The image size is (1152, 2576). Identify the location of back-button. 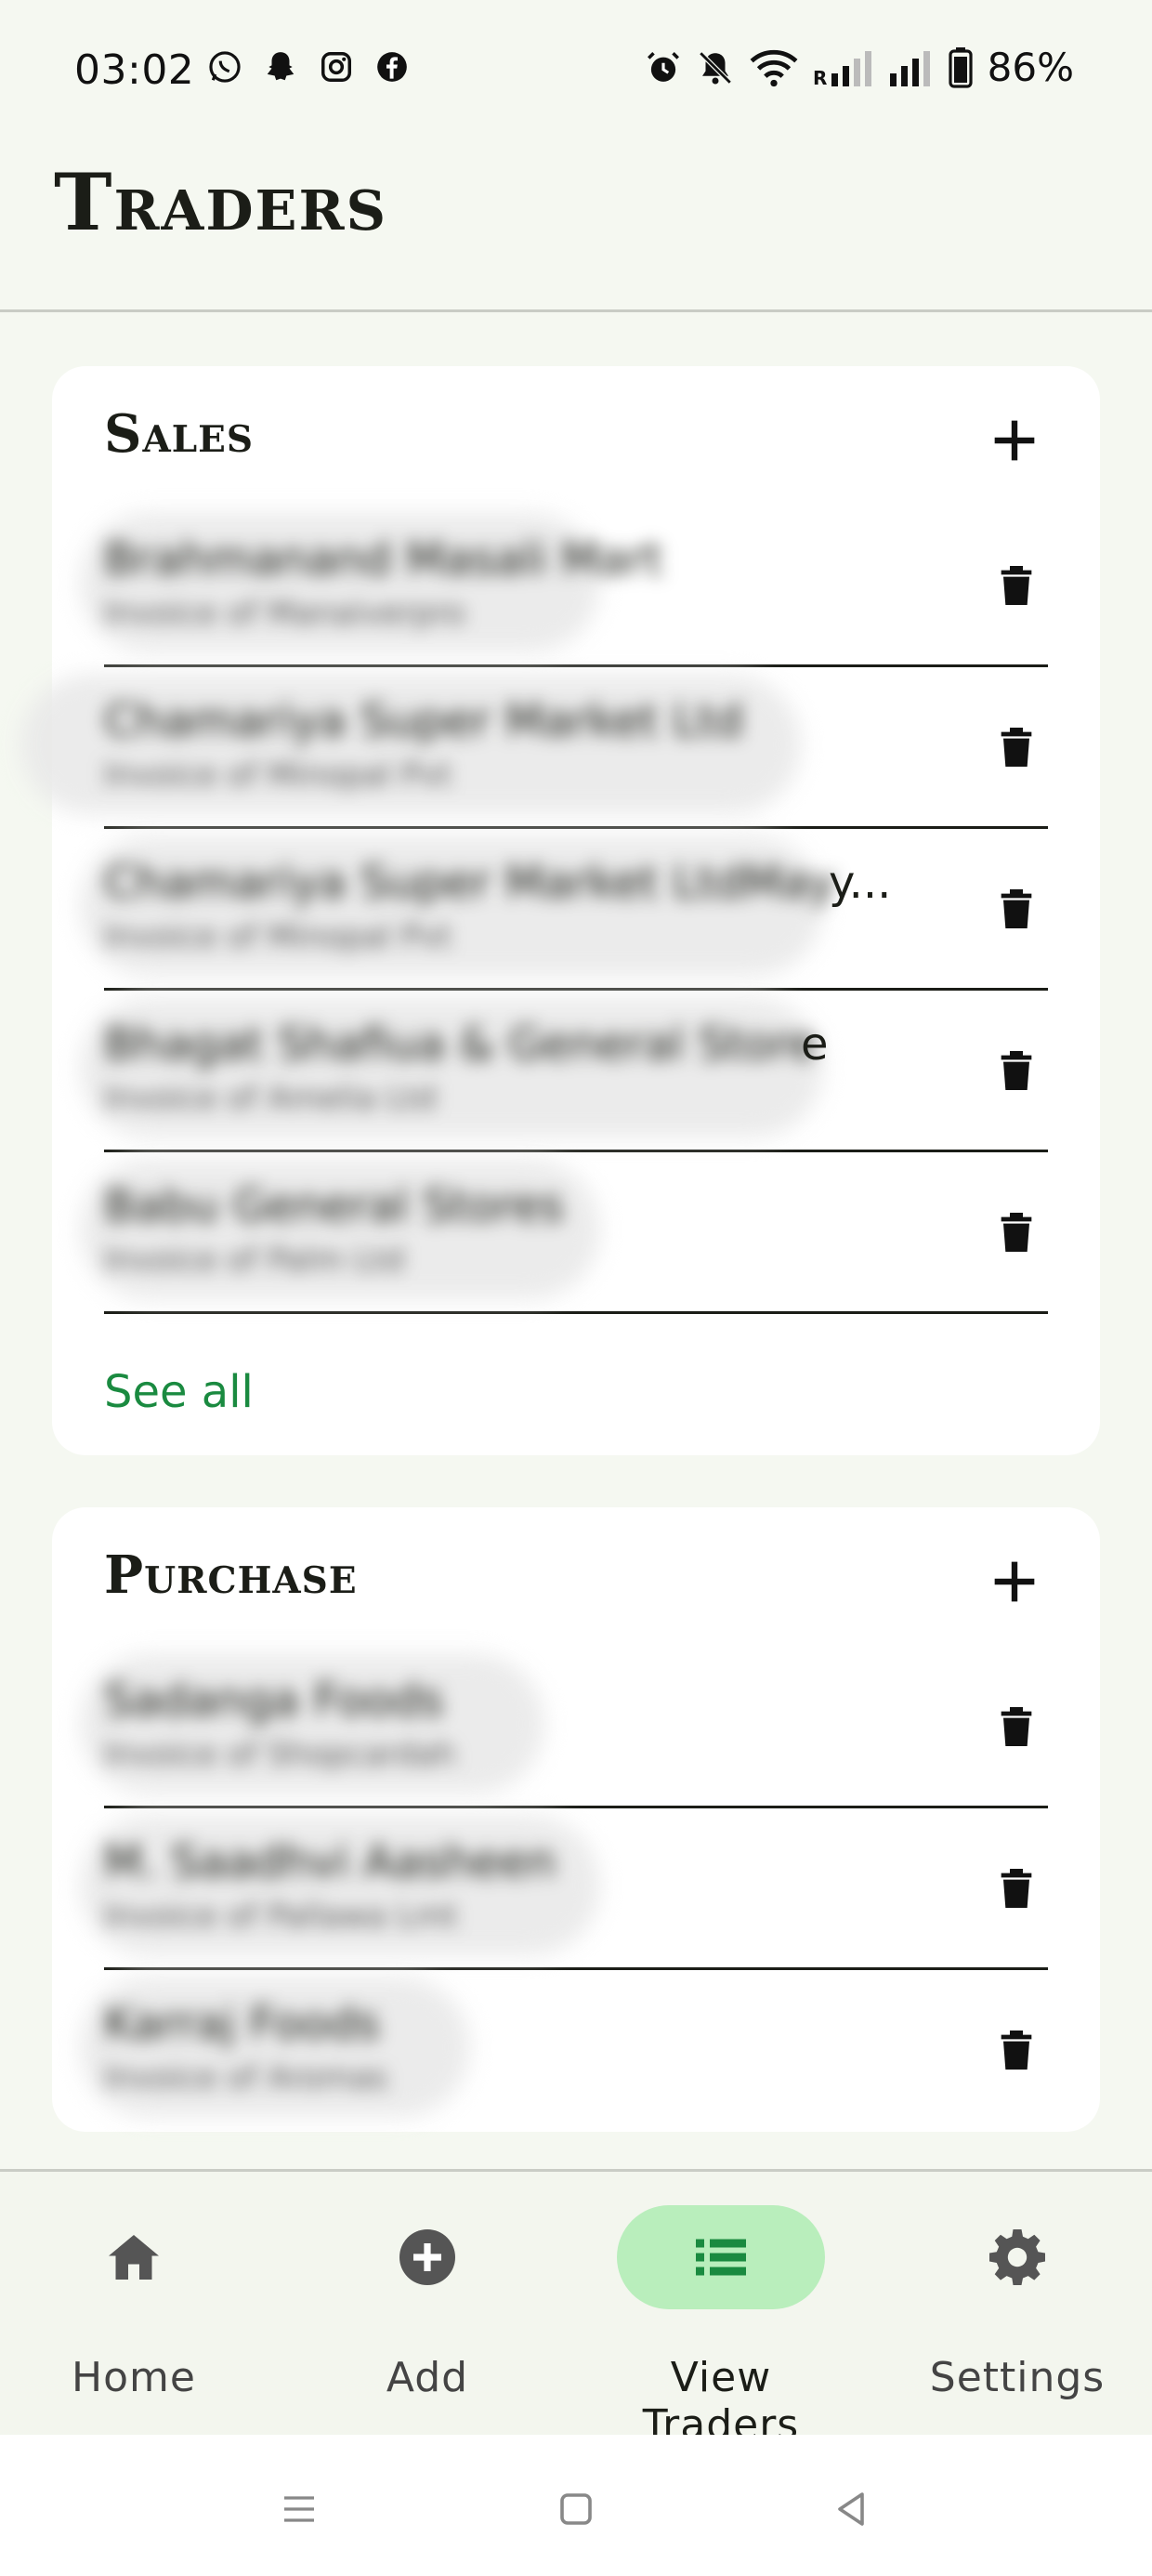
(851, 2509).